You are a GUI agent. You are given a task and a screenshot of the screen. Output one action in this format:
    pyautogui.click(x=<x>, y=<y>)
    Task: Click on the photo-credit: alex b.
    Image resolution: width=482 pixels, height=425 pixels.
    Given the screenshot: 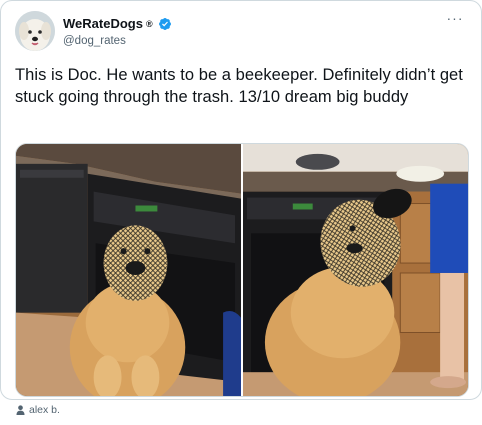 What is the action you would take?
    pyautogui.click(x=38, y=410)
    